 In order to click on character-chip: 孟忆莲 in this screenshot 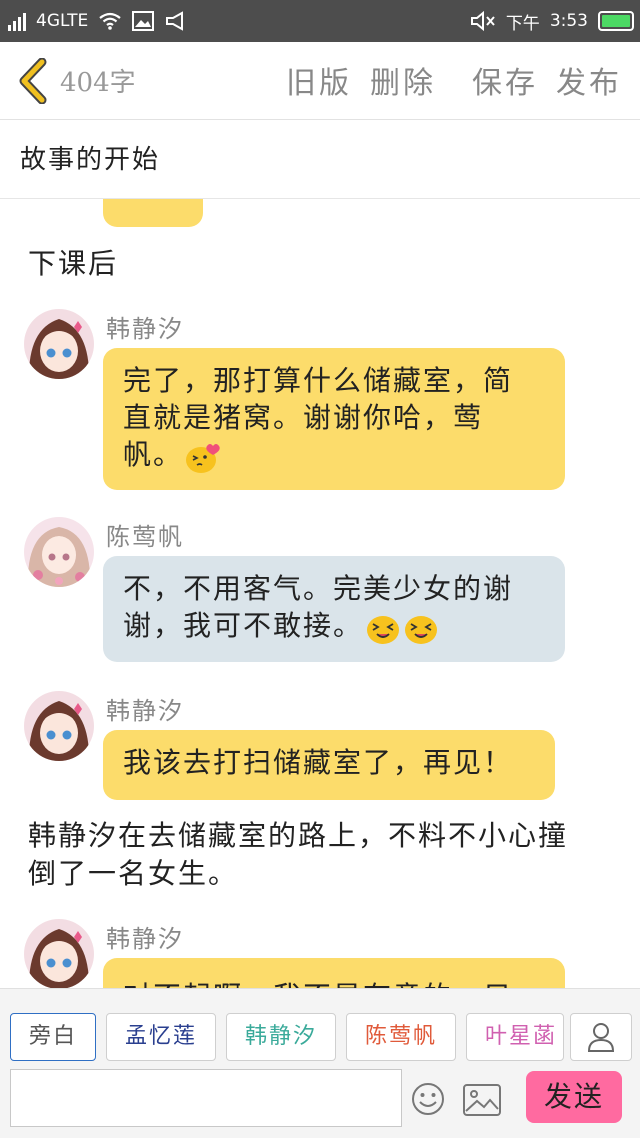, I will do `click(161, 1037)`.